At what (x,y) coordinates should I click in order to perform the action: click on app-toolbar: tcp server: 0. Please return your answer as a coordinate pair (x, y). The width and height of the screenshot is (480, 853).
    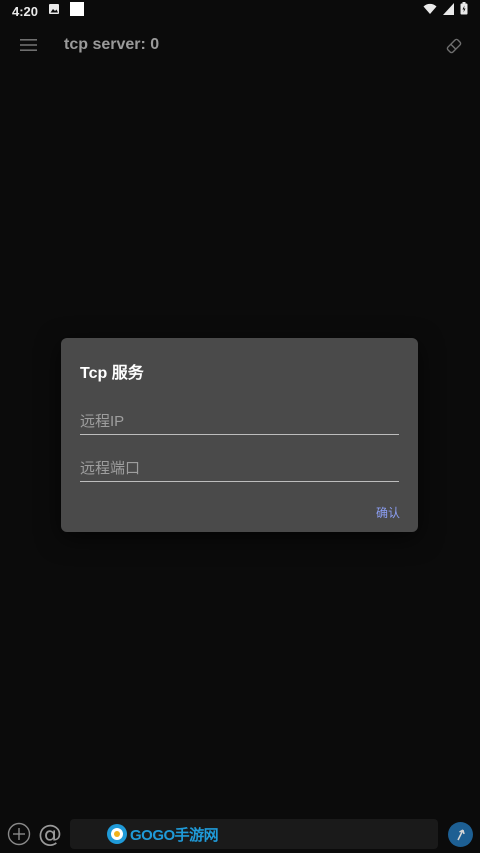
    Looking at the image, I should click on (240, 46).